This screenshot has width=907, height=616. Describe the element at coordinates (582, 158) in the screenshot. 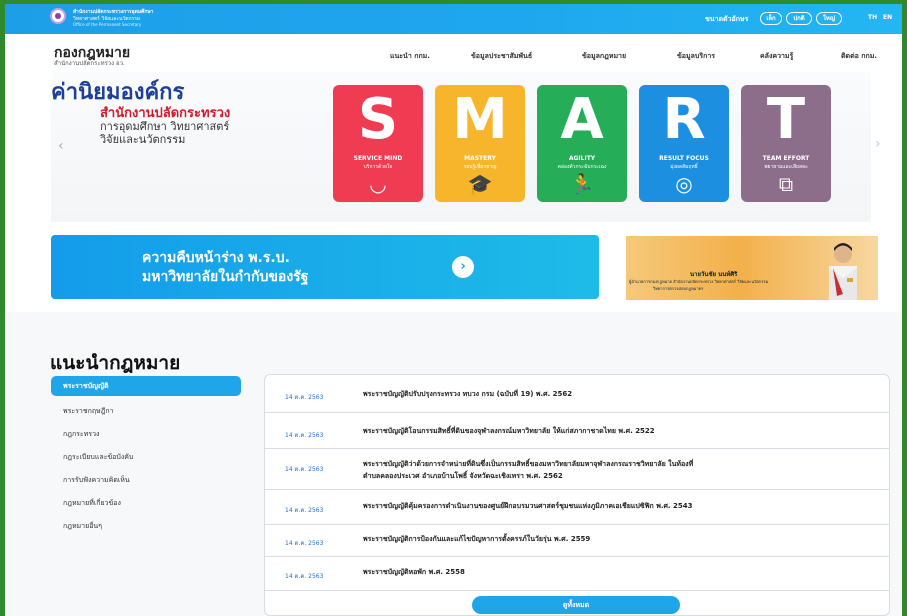

I see `card-title: AGILITY` at that location.